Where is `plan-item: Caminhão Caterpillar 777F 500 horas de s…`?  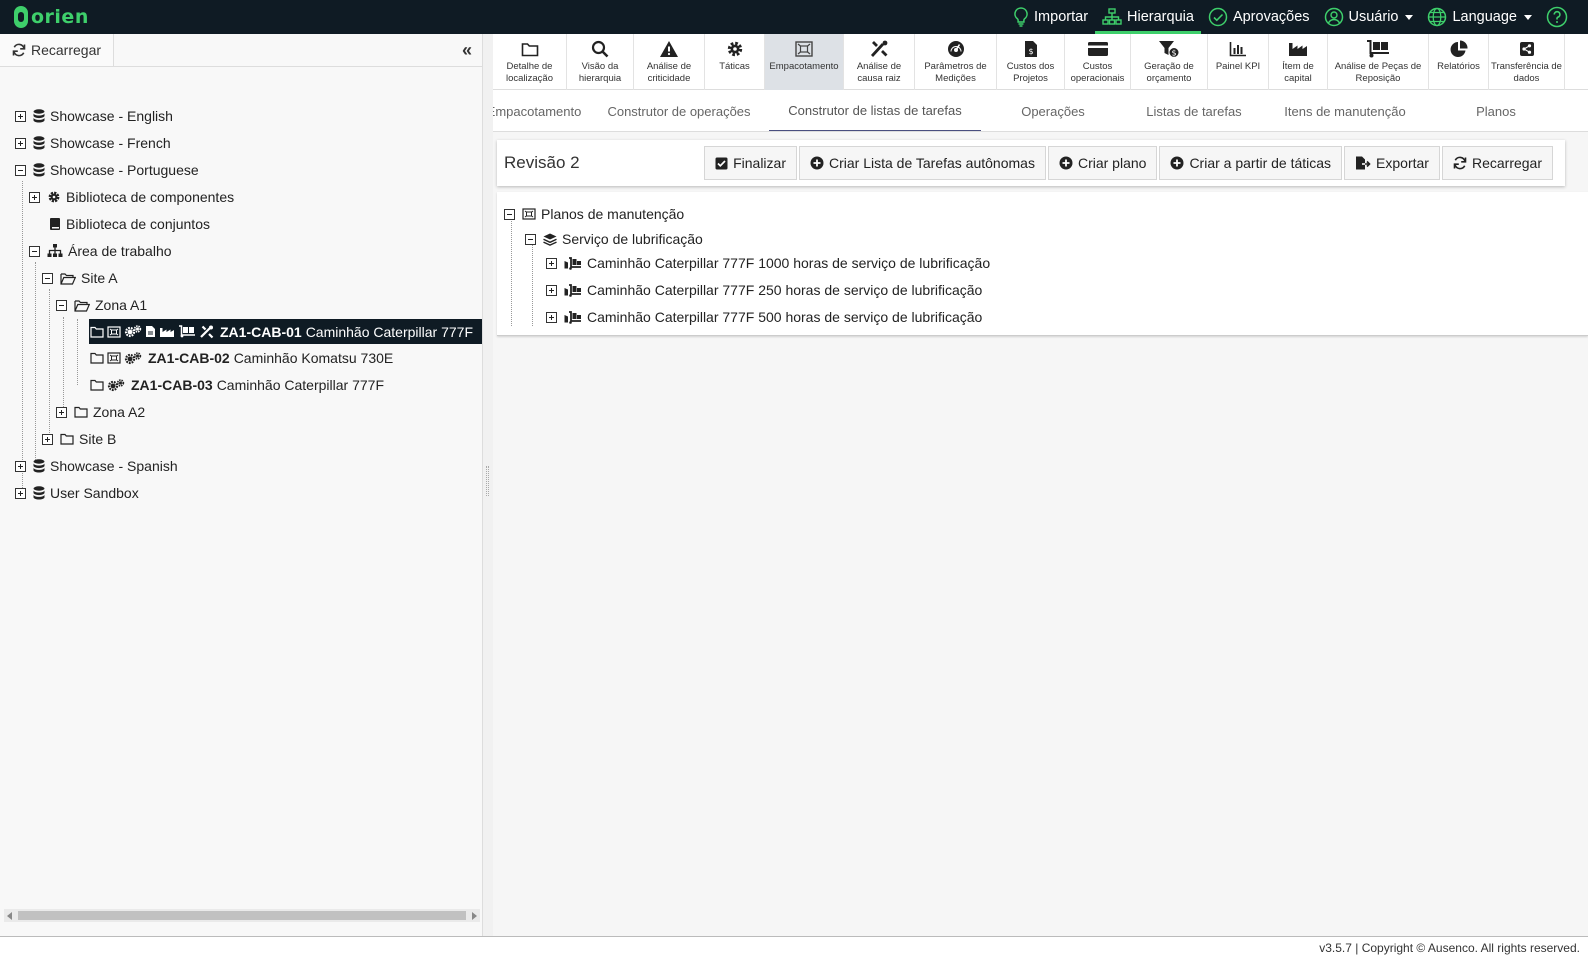
plan-item: Caminhão Caterpillar 777F 500 horas de s… is located at coordinates (764, 317).